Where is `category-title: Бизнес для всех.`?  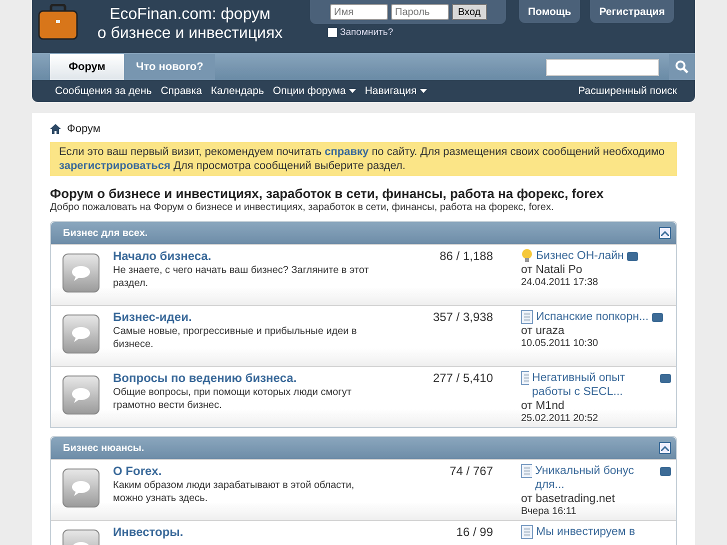 category-title: Бизнес для всех. is located at coordinates (105, 233).